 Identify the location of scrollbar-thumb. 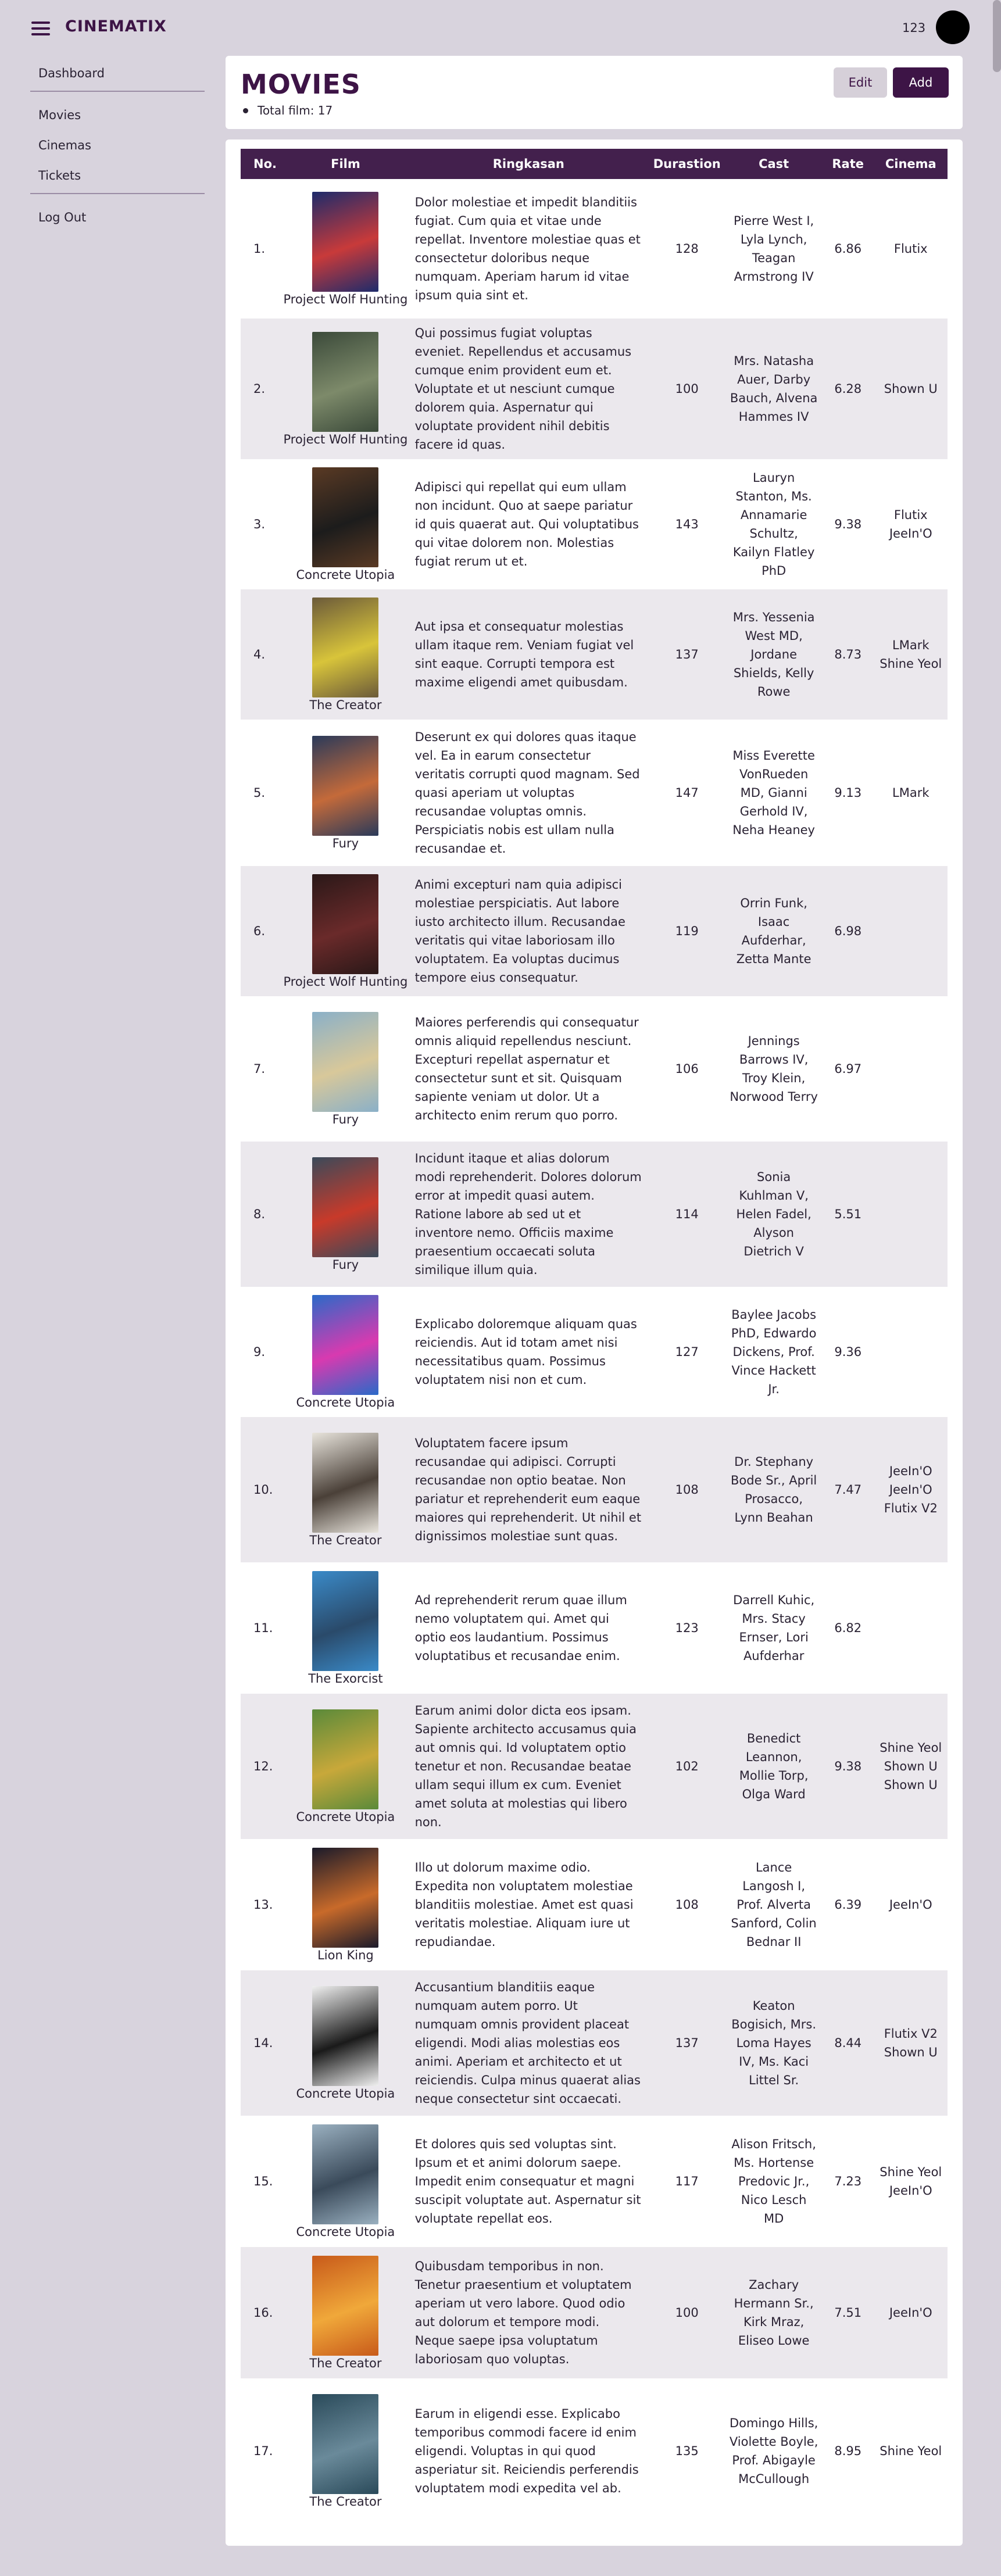
(997, 36).